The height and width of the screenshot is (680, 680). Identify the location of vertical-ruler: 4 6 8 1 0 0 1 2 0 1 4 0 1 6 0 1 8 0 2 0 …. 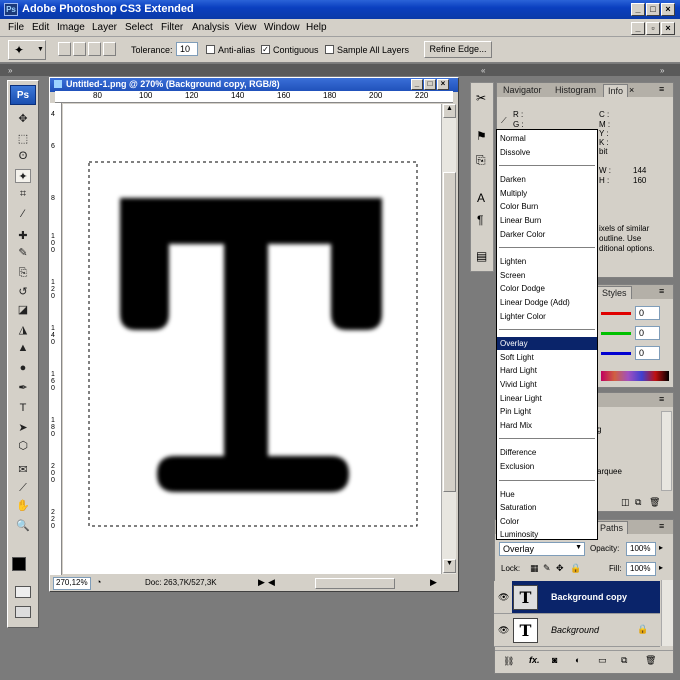
(56, 339).